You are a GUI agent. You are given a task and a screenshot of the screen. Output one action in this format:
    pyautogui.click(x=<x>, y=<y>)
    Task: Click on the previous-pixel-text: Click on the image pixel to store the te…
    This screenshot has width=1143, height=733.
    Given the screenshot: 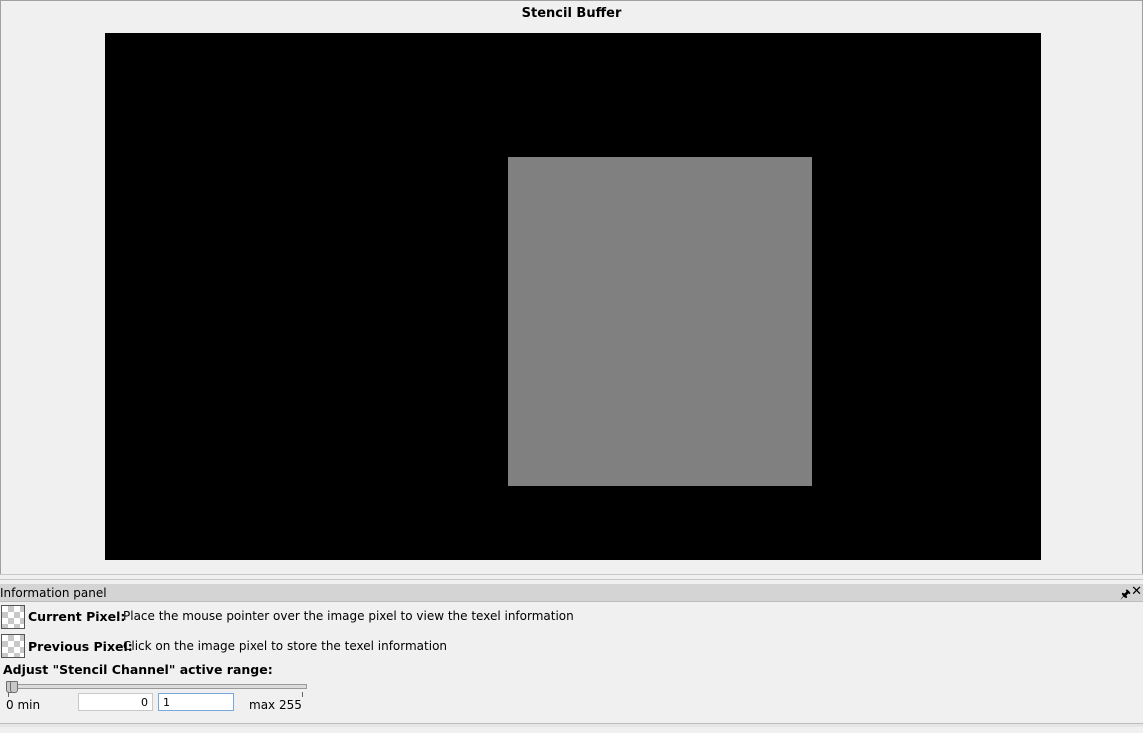 What is the action you would take?
    pyautogui.click(x=285, y=646)
    